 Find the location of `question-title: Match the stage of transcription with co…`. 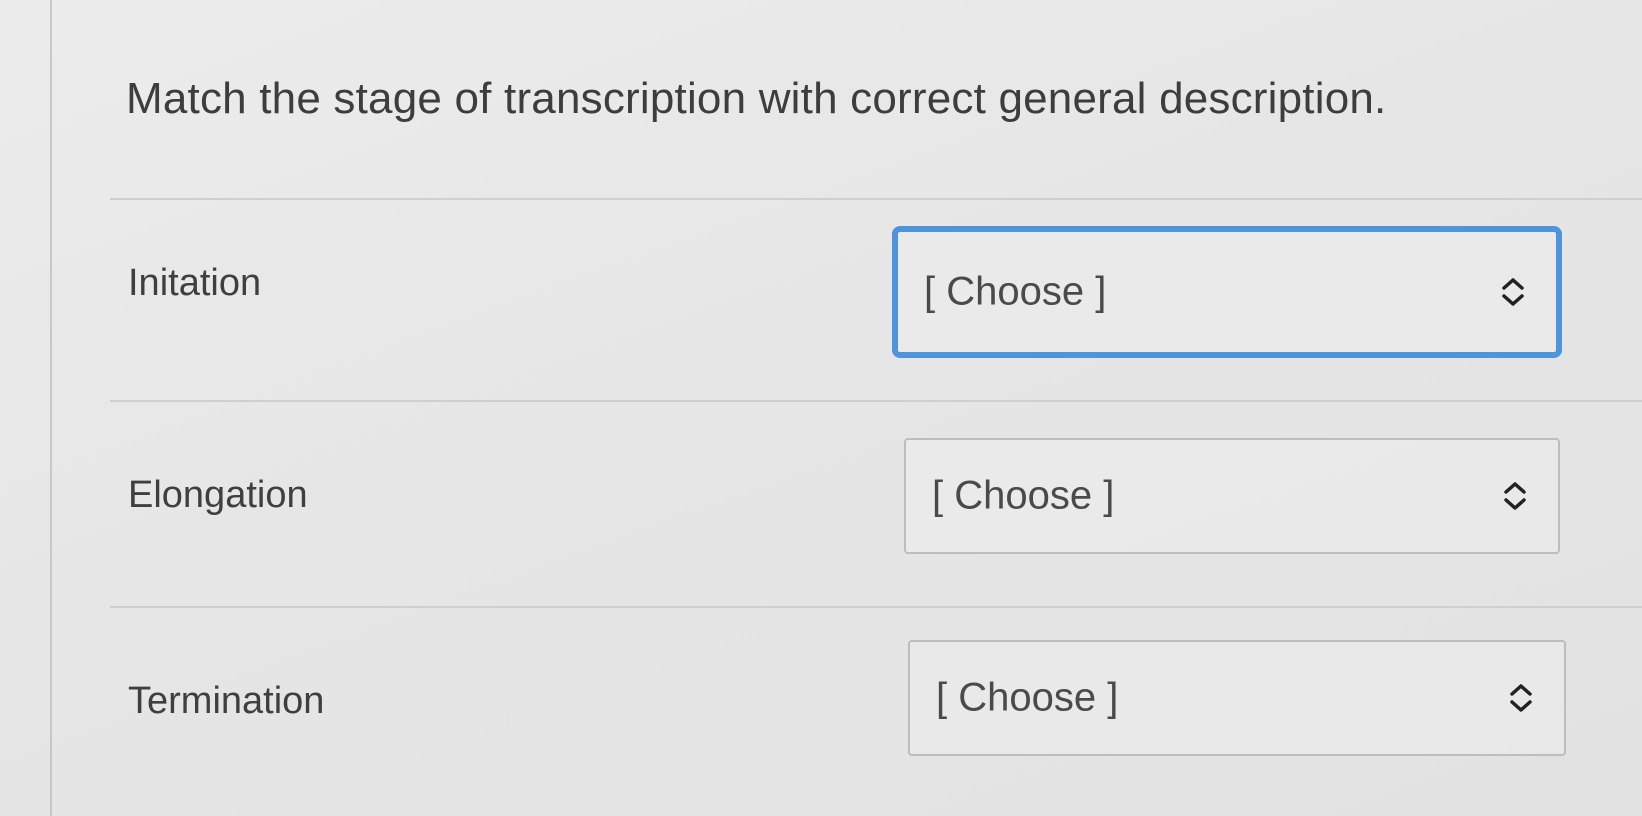

question-title: Match the stage of transcription with co… is located at coordinates (756, 98).